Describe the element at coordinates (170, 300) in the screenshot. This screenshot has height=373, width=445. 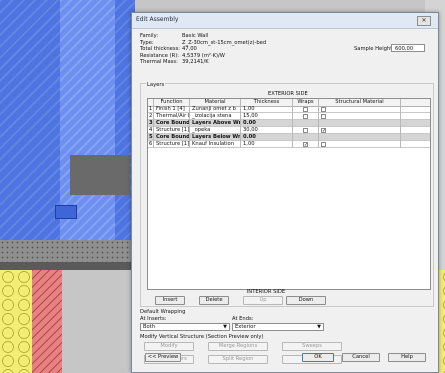
I see `insert-button: Insert` at that location.